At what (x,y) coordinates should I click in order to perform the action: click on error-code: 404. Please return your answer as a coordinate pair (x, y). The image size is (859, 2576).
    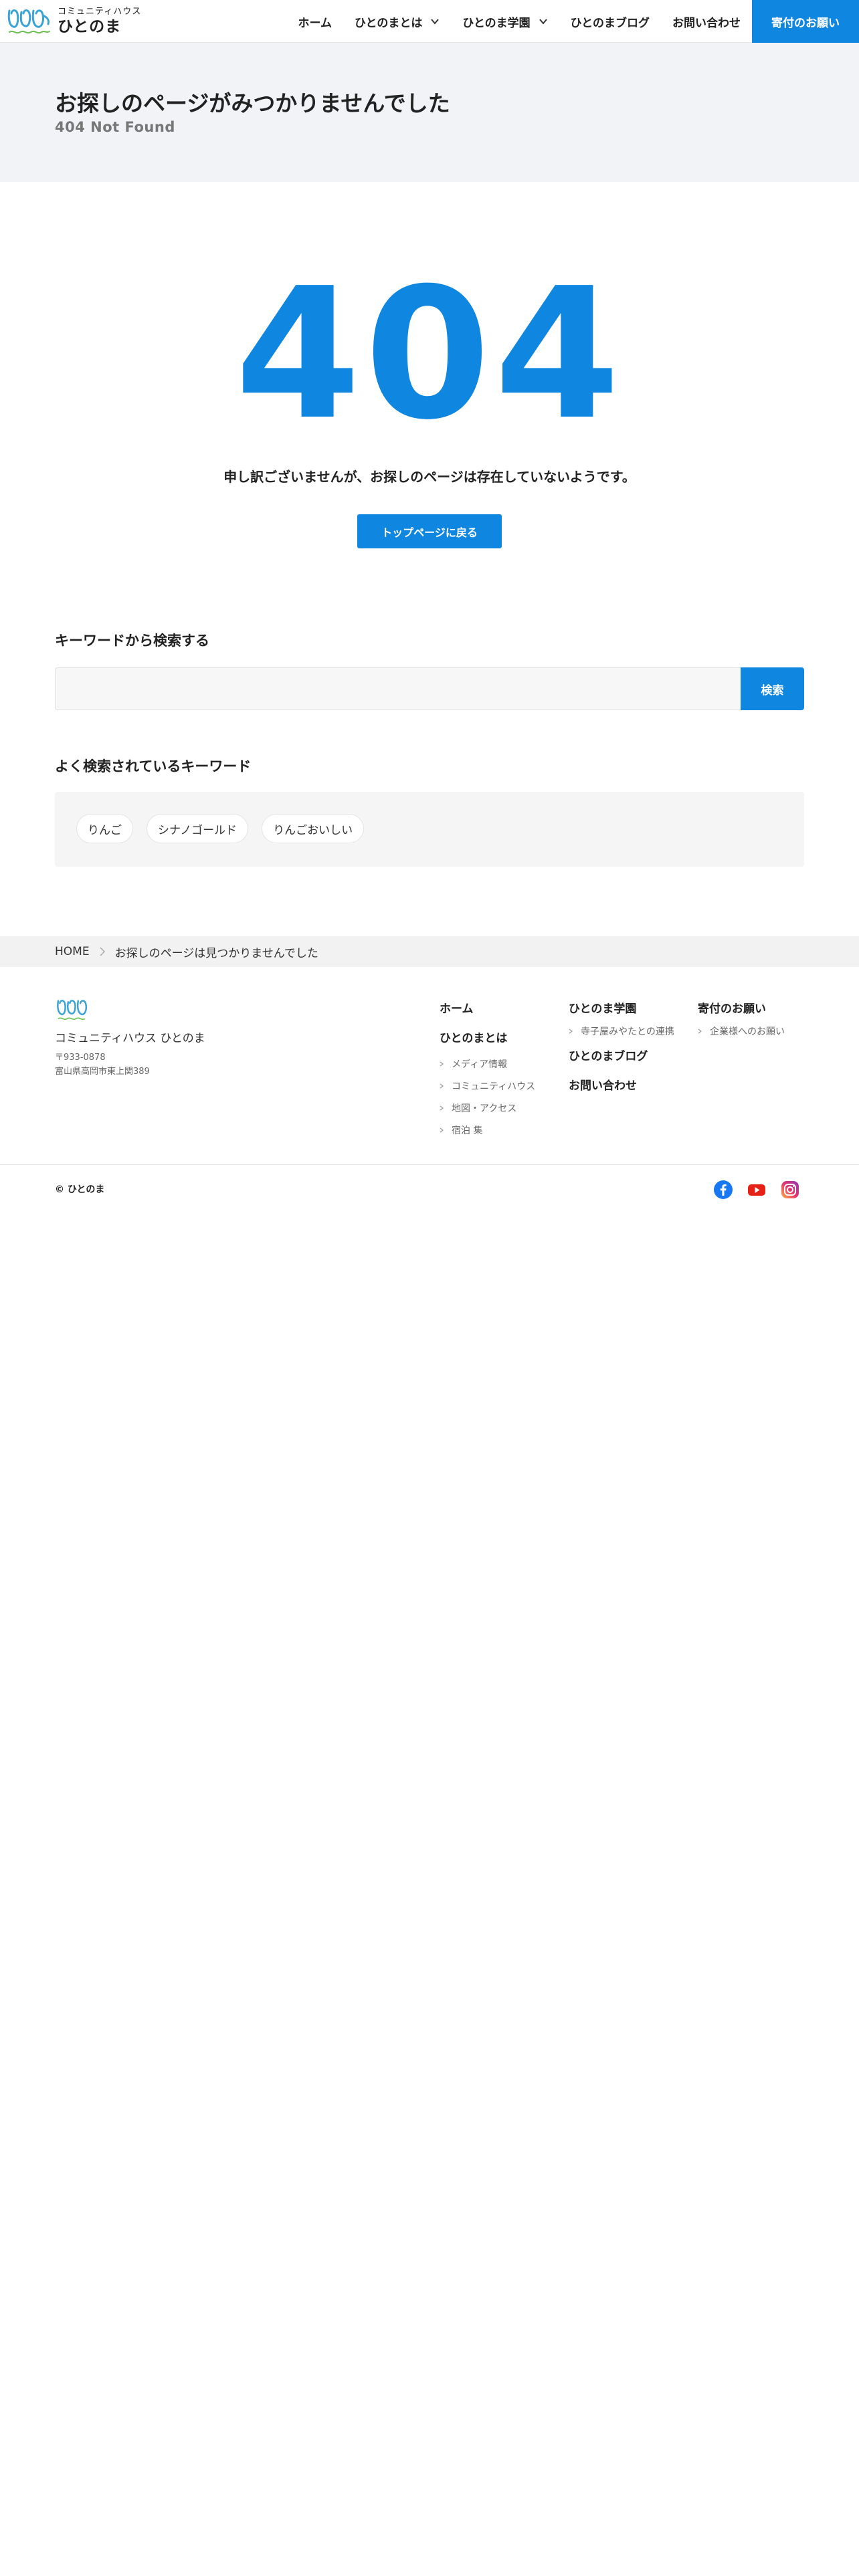
    Looking at the image, I should click on (429, 354).